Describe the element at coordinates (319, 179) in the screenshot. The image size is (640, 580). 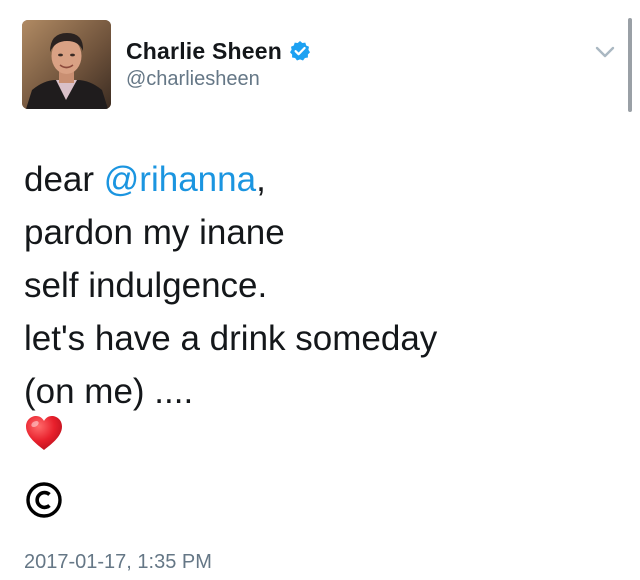
I see `tweet-text-line-1: dear @rihanna,` at that location.